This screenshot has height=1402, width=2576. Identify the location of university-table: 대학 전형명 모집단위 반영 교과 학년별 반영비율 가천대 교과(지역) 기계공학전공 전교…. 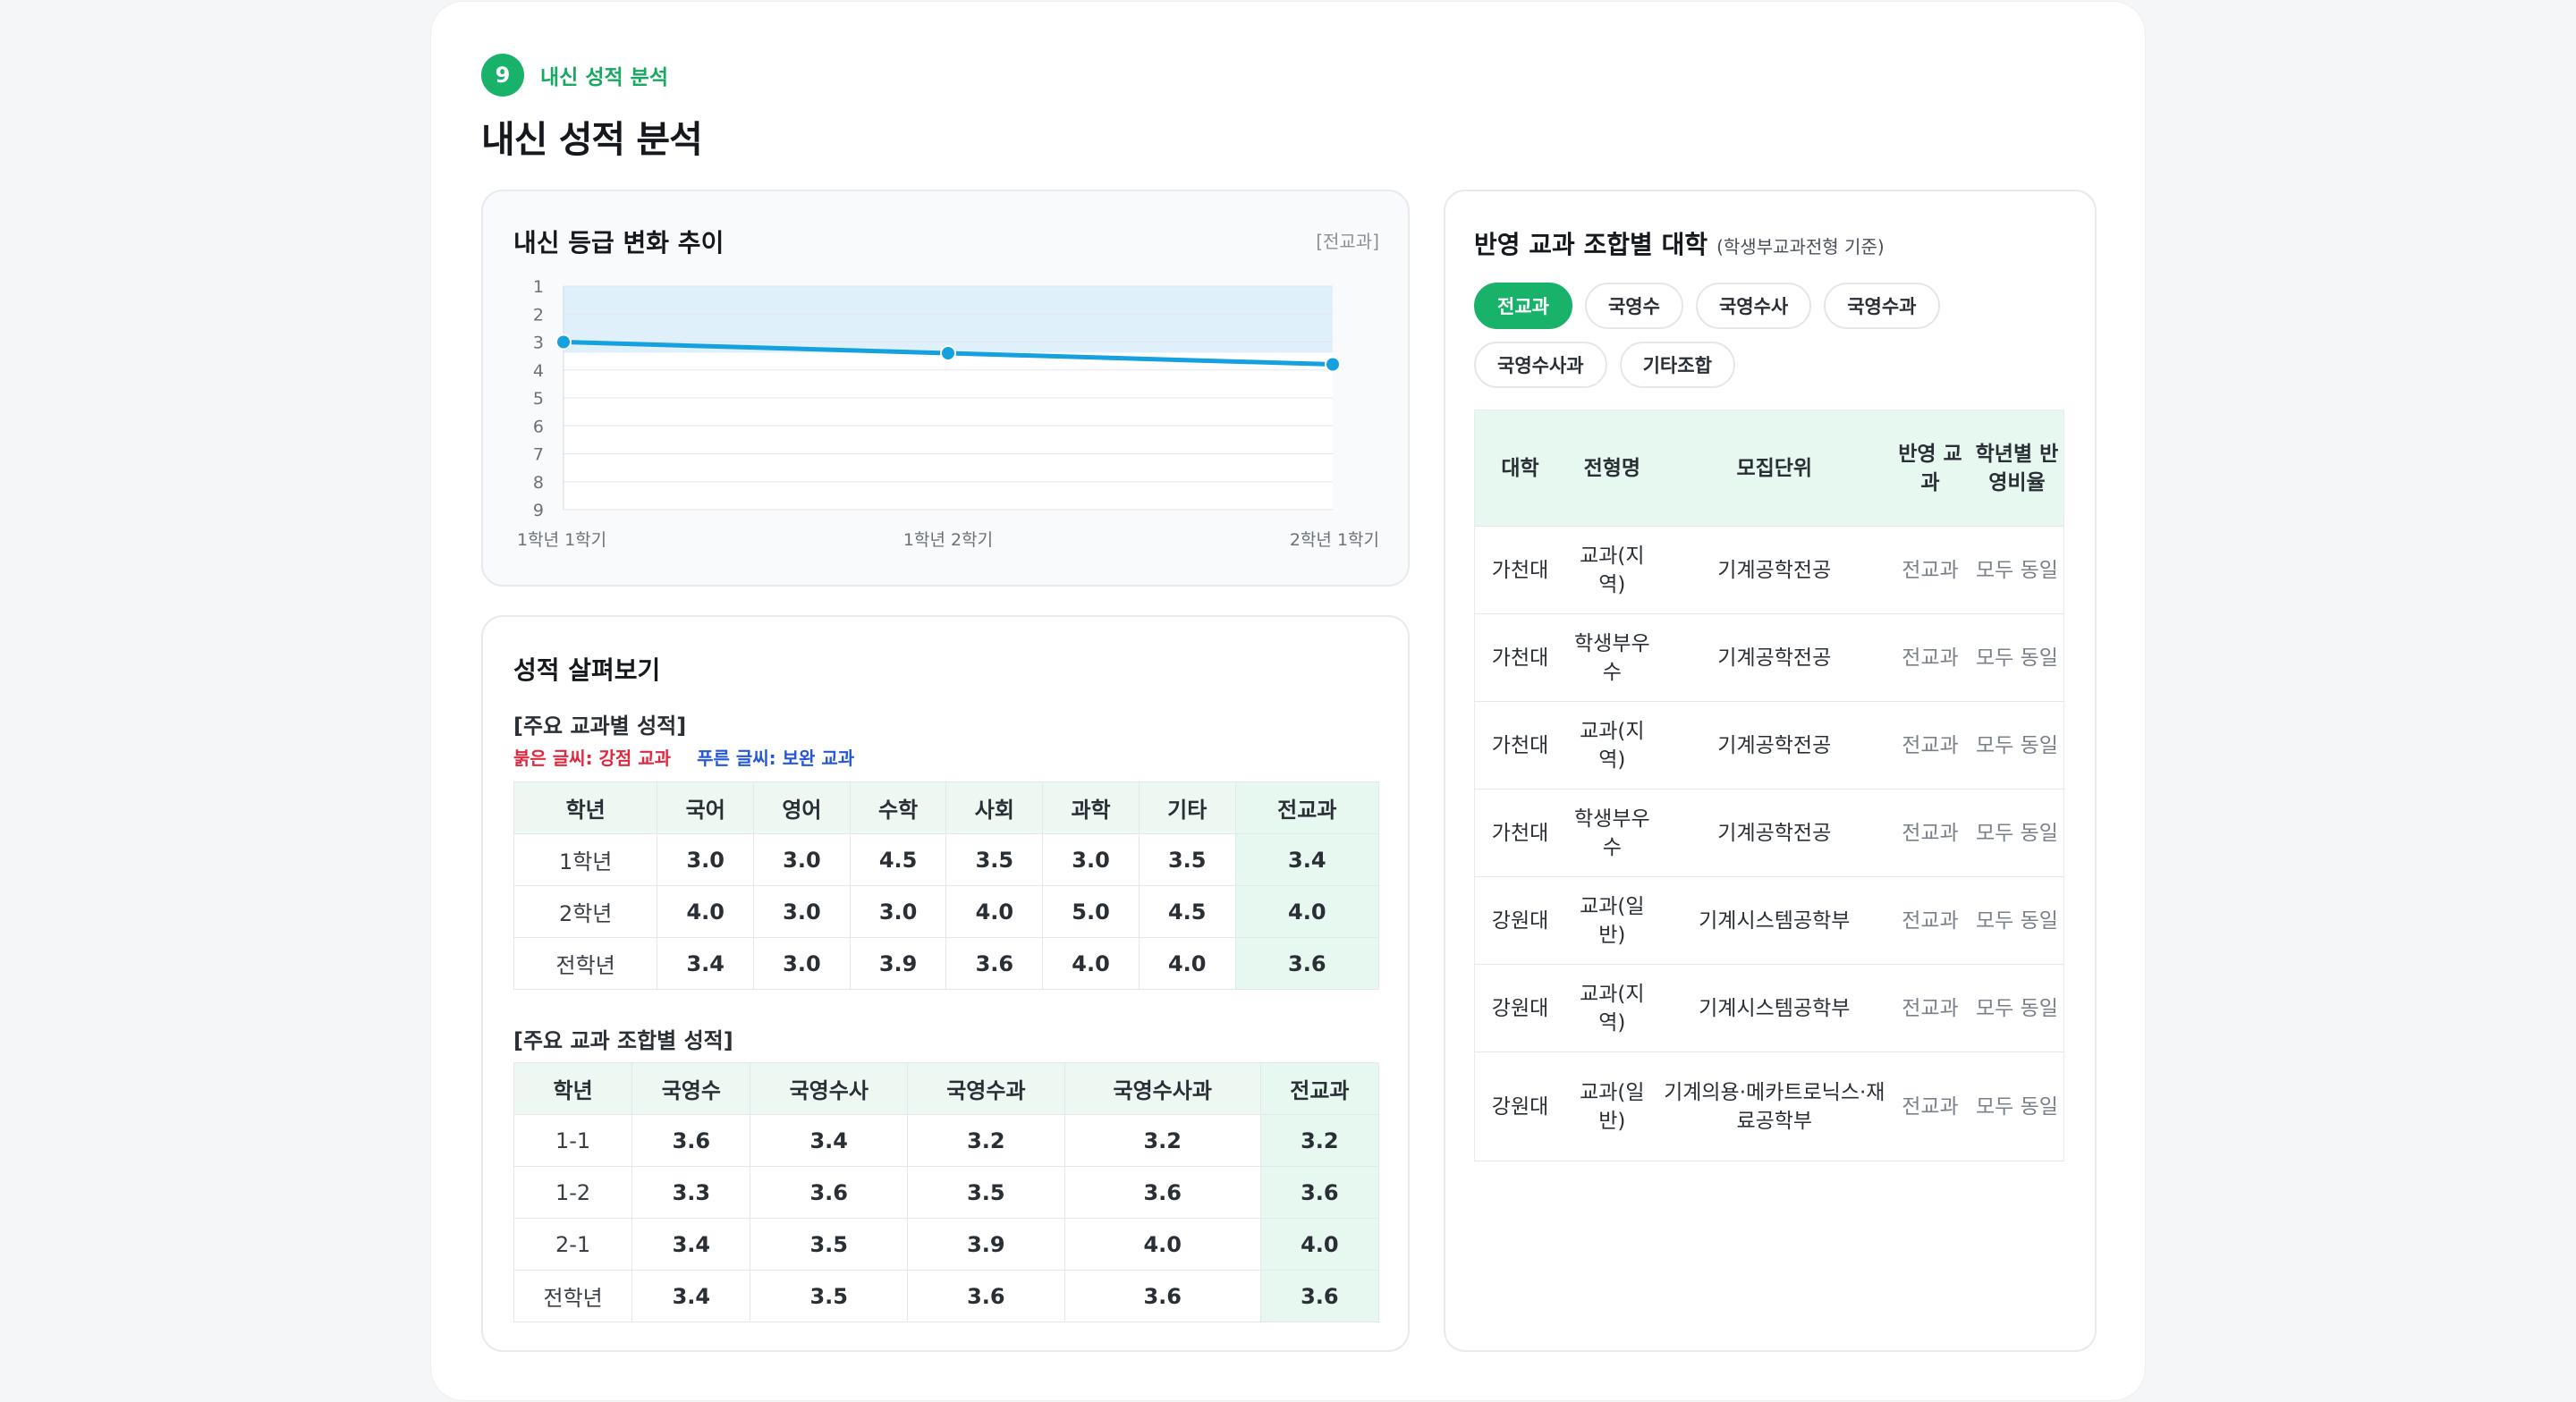
(1769, 786).